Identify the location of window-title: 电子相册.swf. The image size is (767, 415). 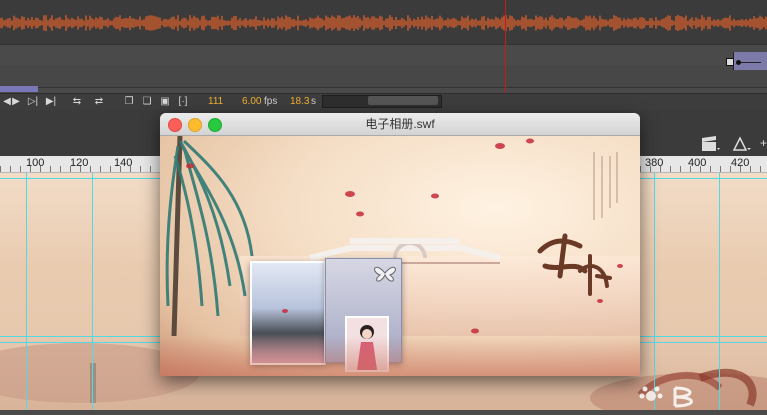
(400, 124).